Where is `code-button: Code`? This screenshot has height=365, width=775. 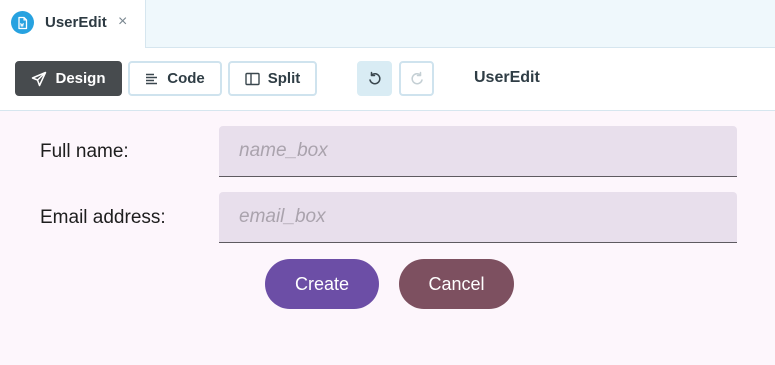 code-button: Code is located at coordinates (175, 78).